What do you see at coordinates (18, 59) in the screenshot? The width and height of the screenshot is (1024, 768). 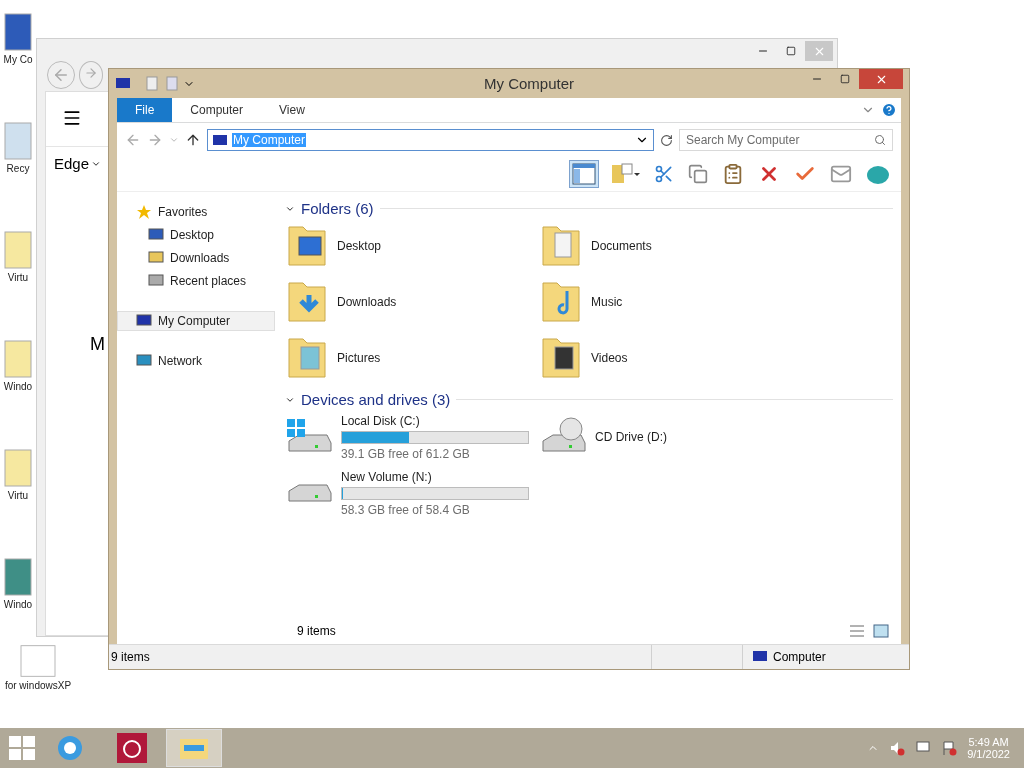 I see `desktop-icon-label: My Co` at bounding box center [18, 59].